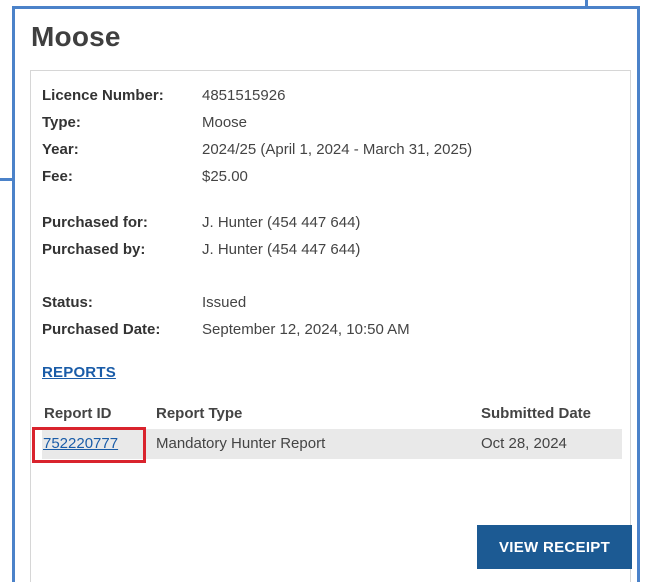  What do you see at coordinates (241, 443) in the screenshot?
I see `report-type-cell: Mandatory Hunter Report` at bounding box center [241, 443].